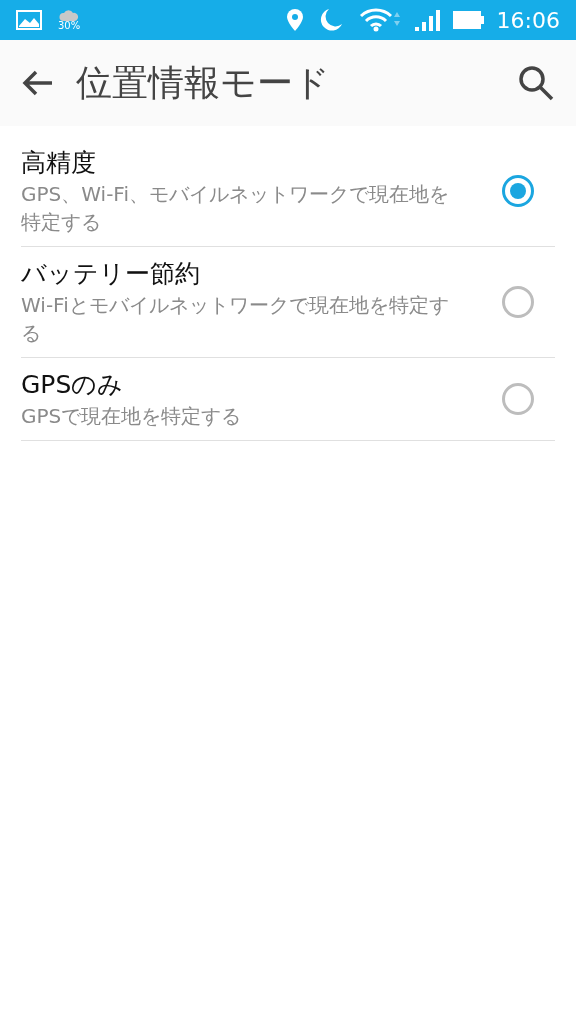 This screenshot has width=576, height=1024. I want to click on option-title: バッテリー節約, so click(111, 274).